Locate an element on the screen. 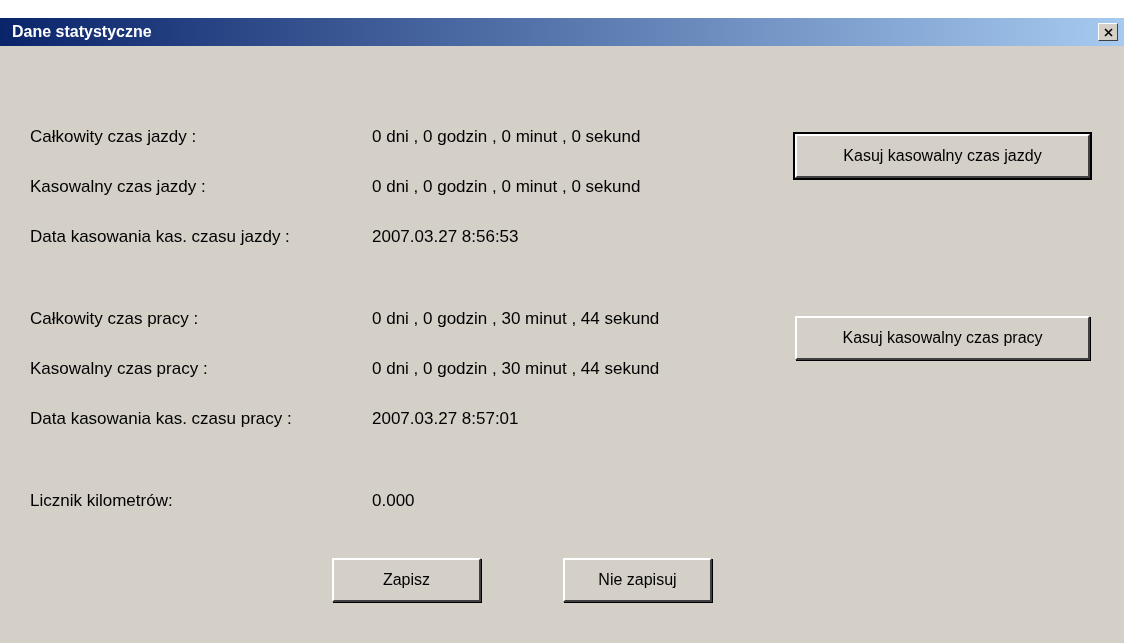  field-label: Całkowity czas pracy : is located at coordinates (115, 319).